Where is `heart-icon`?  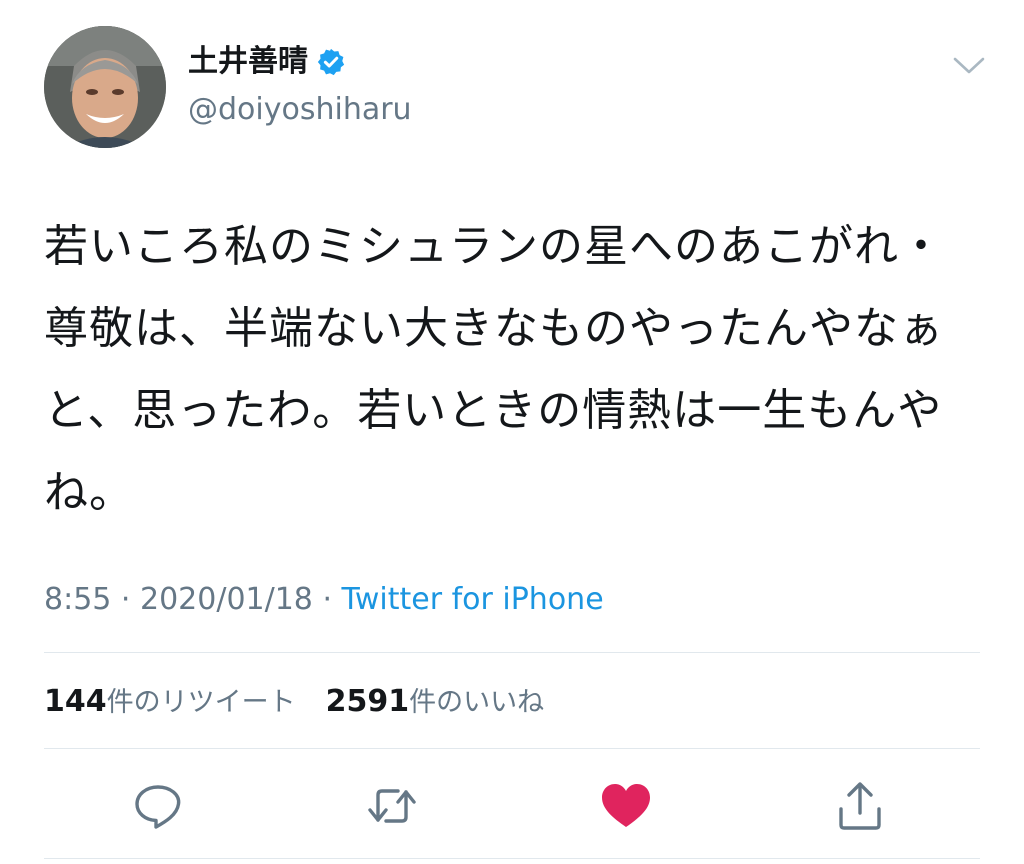
heart-icon is located at coordinates (626, 805).